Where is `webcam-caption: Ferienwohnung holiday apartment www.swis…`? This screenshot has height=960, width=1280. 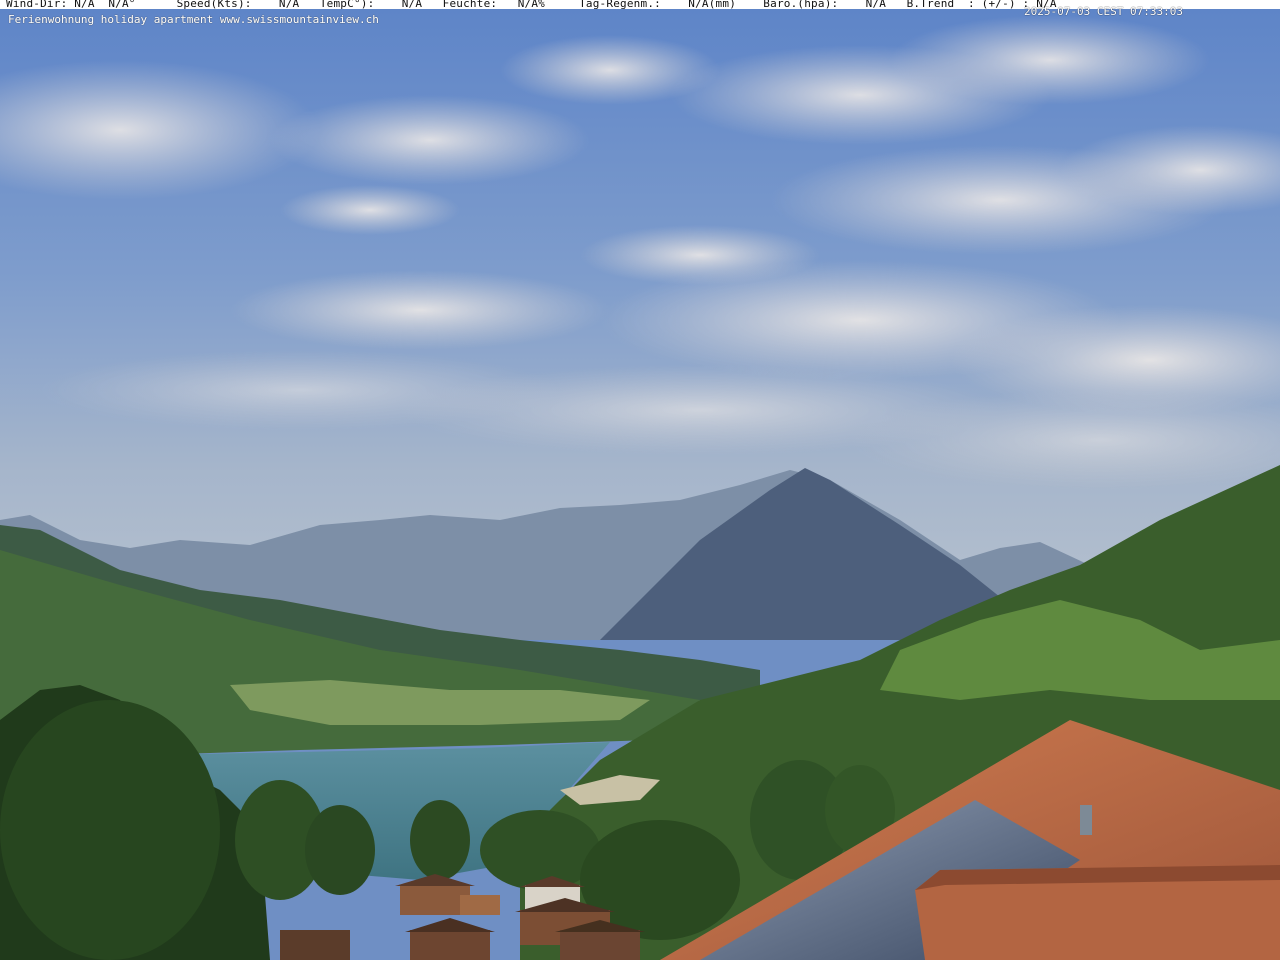
webcam-caption: Ferienwohnung holiday apartment www.swis… is located at coordinates (193, 19).